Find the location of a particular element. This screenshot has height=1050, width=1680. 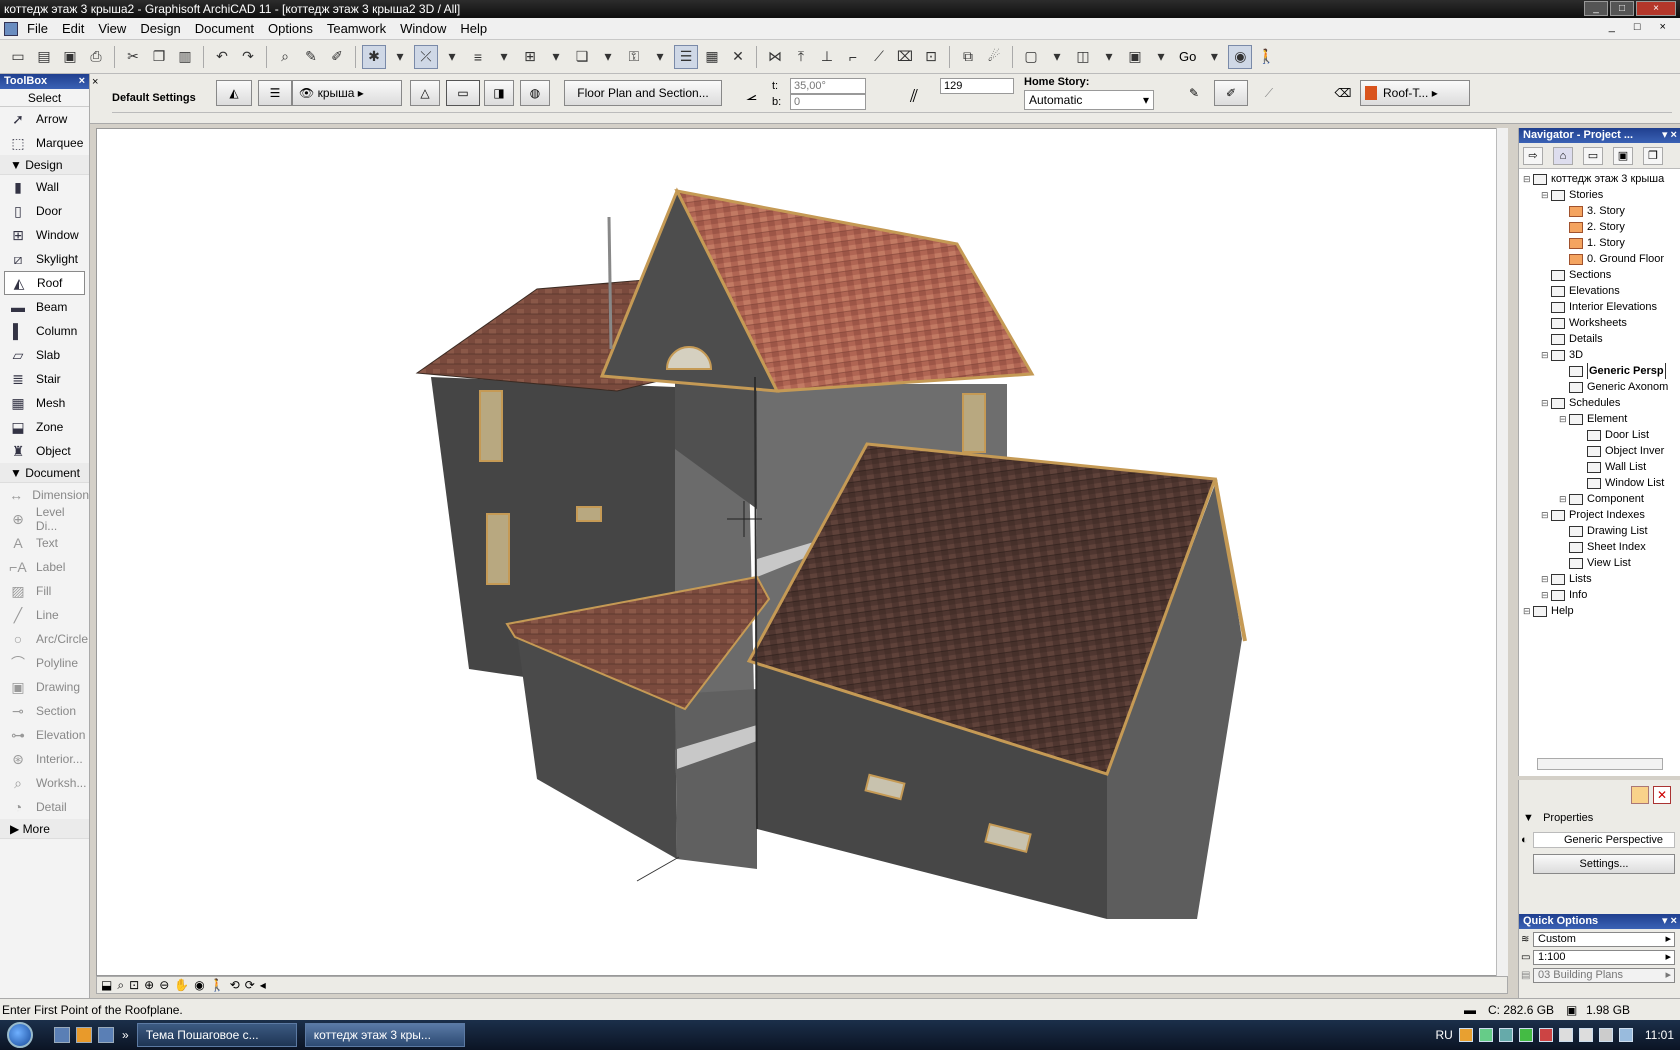

layer-select: 👁 крыша ▸ is located at coordinates (347, 93).